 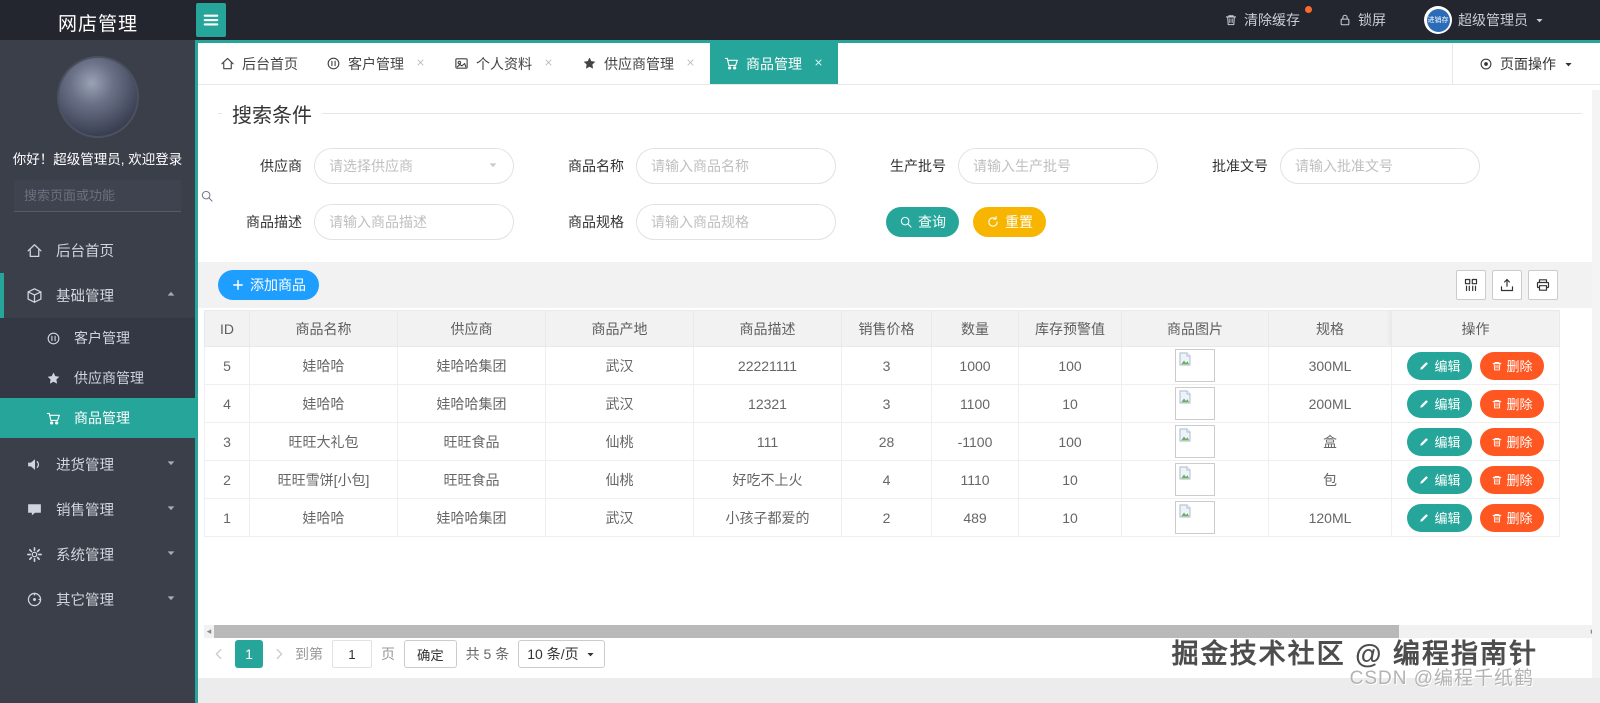 I want to click on cell-id: 5, so click(x=227, y=365).